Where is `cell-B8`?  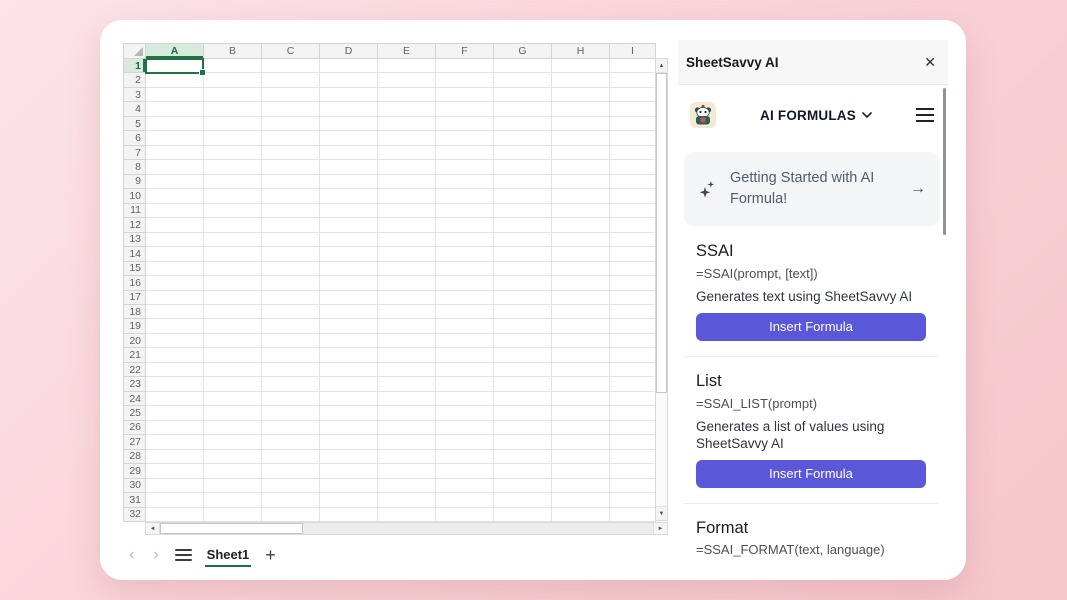 cell-B8 is located at coordinates (233, 167).